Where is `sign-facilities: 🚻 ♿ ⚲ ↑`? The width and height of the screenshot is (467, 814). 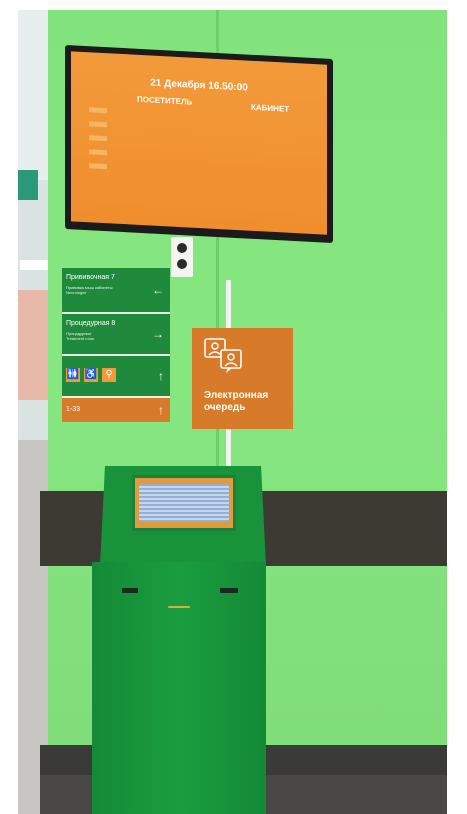 sign-facilities: 🚻 ♿ ⚲ ↑ is located at coordinates (116, 377).